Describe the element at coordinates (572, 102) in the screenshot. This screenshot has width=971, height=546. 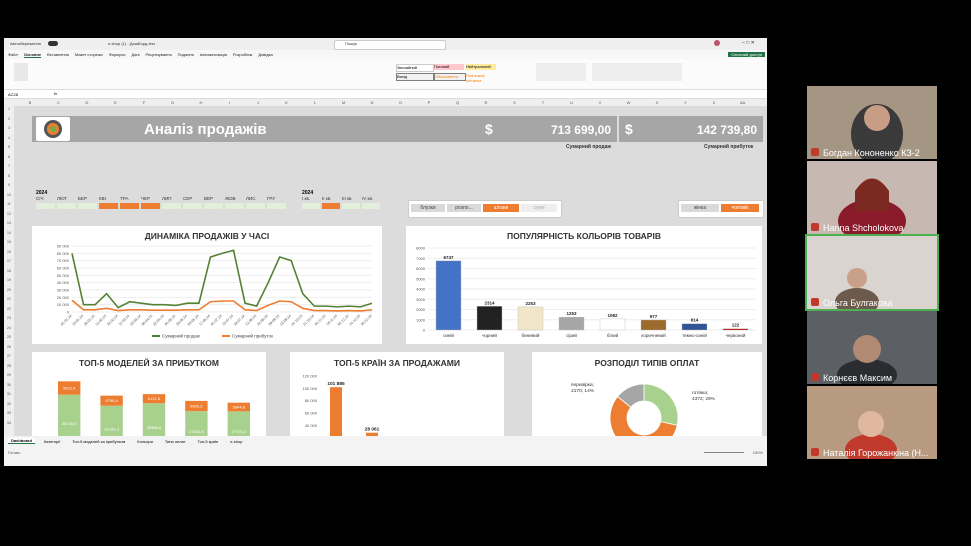
I see `column-header: U` at that location.